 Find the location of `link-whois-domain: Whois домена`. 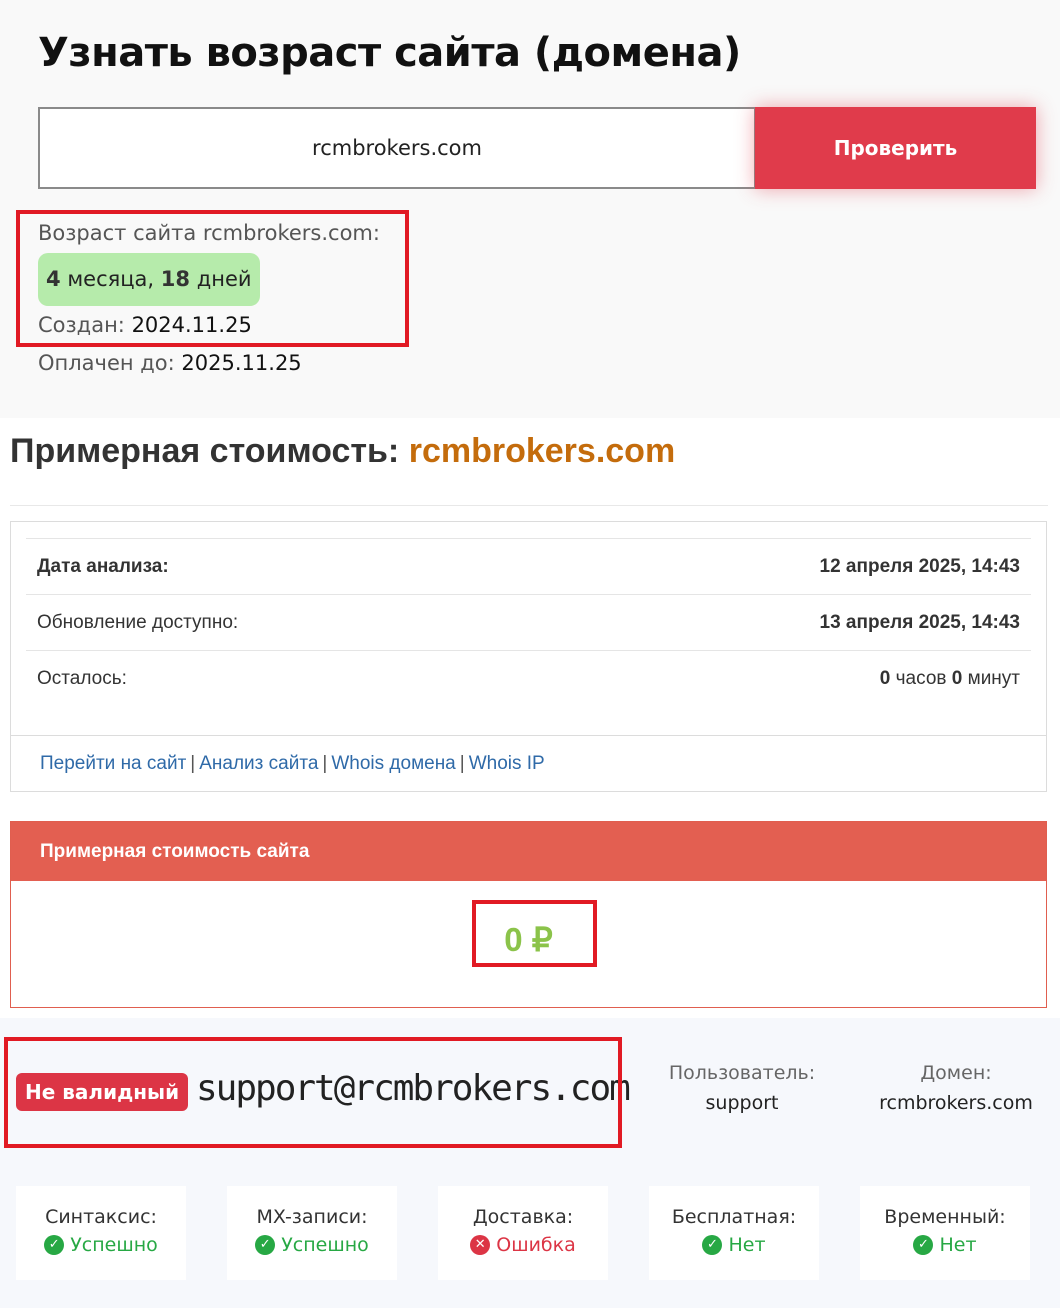

link-whois-domain: Whois домена is located at coordinates (393, 763).